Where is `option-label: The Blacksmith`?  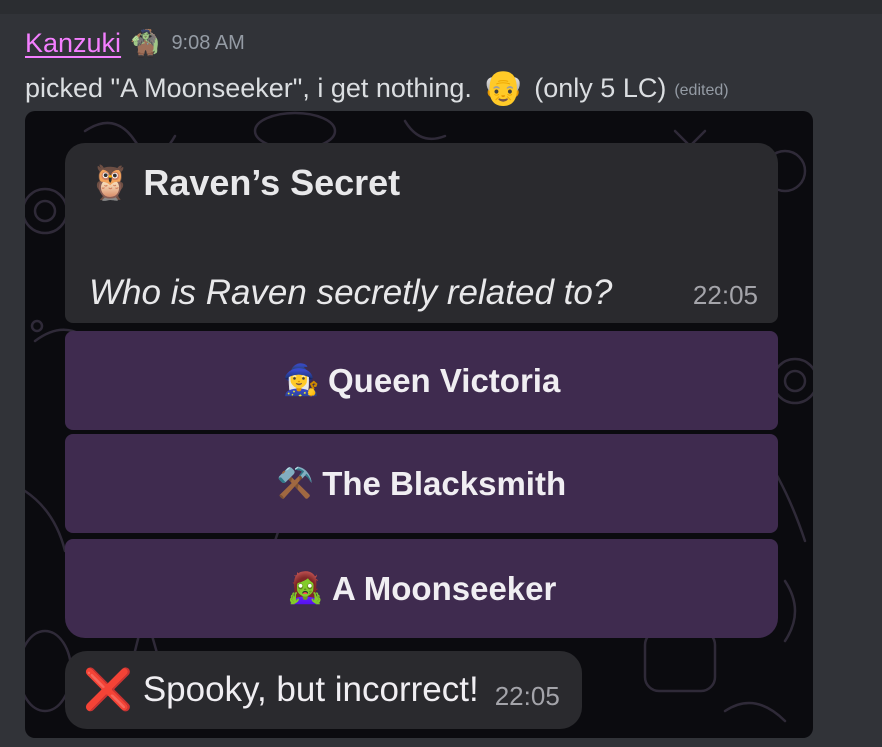
option-label: The Blacksmith is located at coordinates (444, 483).